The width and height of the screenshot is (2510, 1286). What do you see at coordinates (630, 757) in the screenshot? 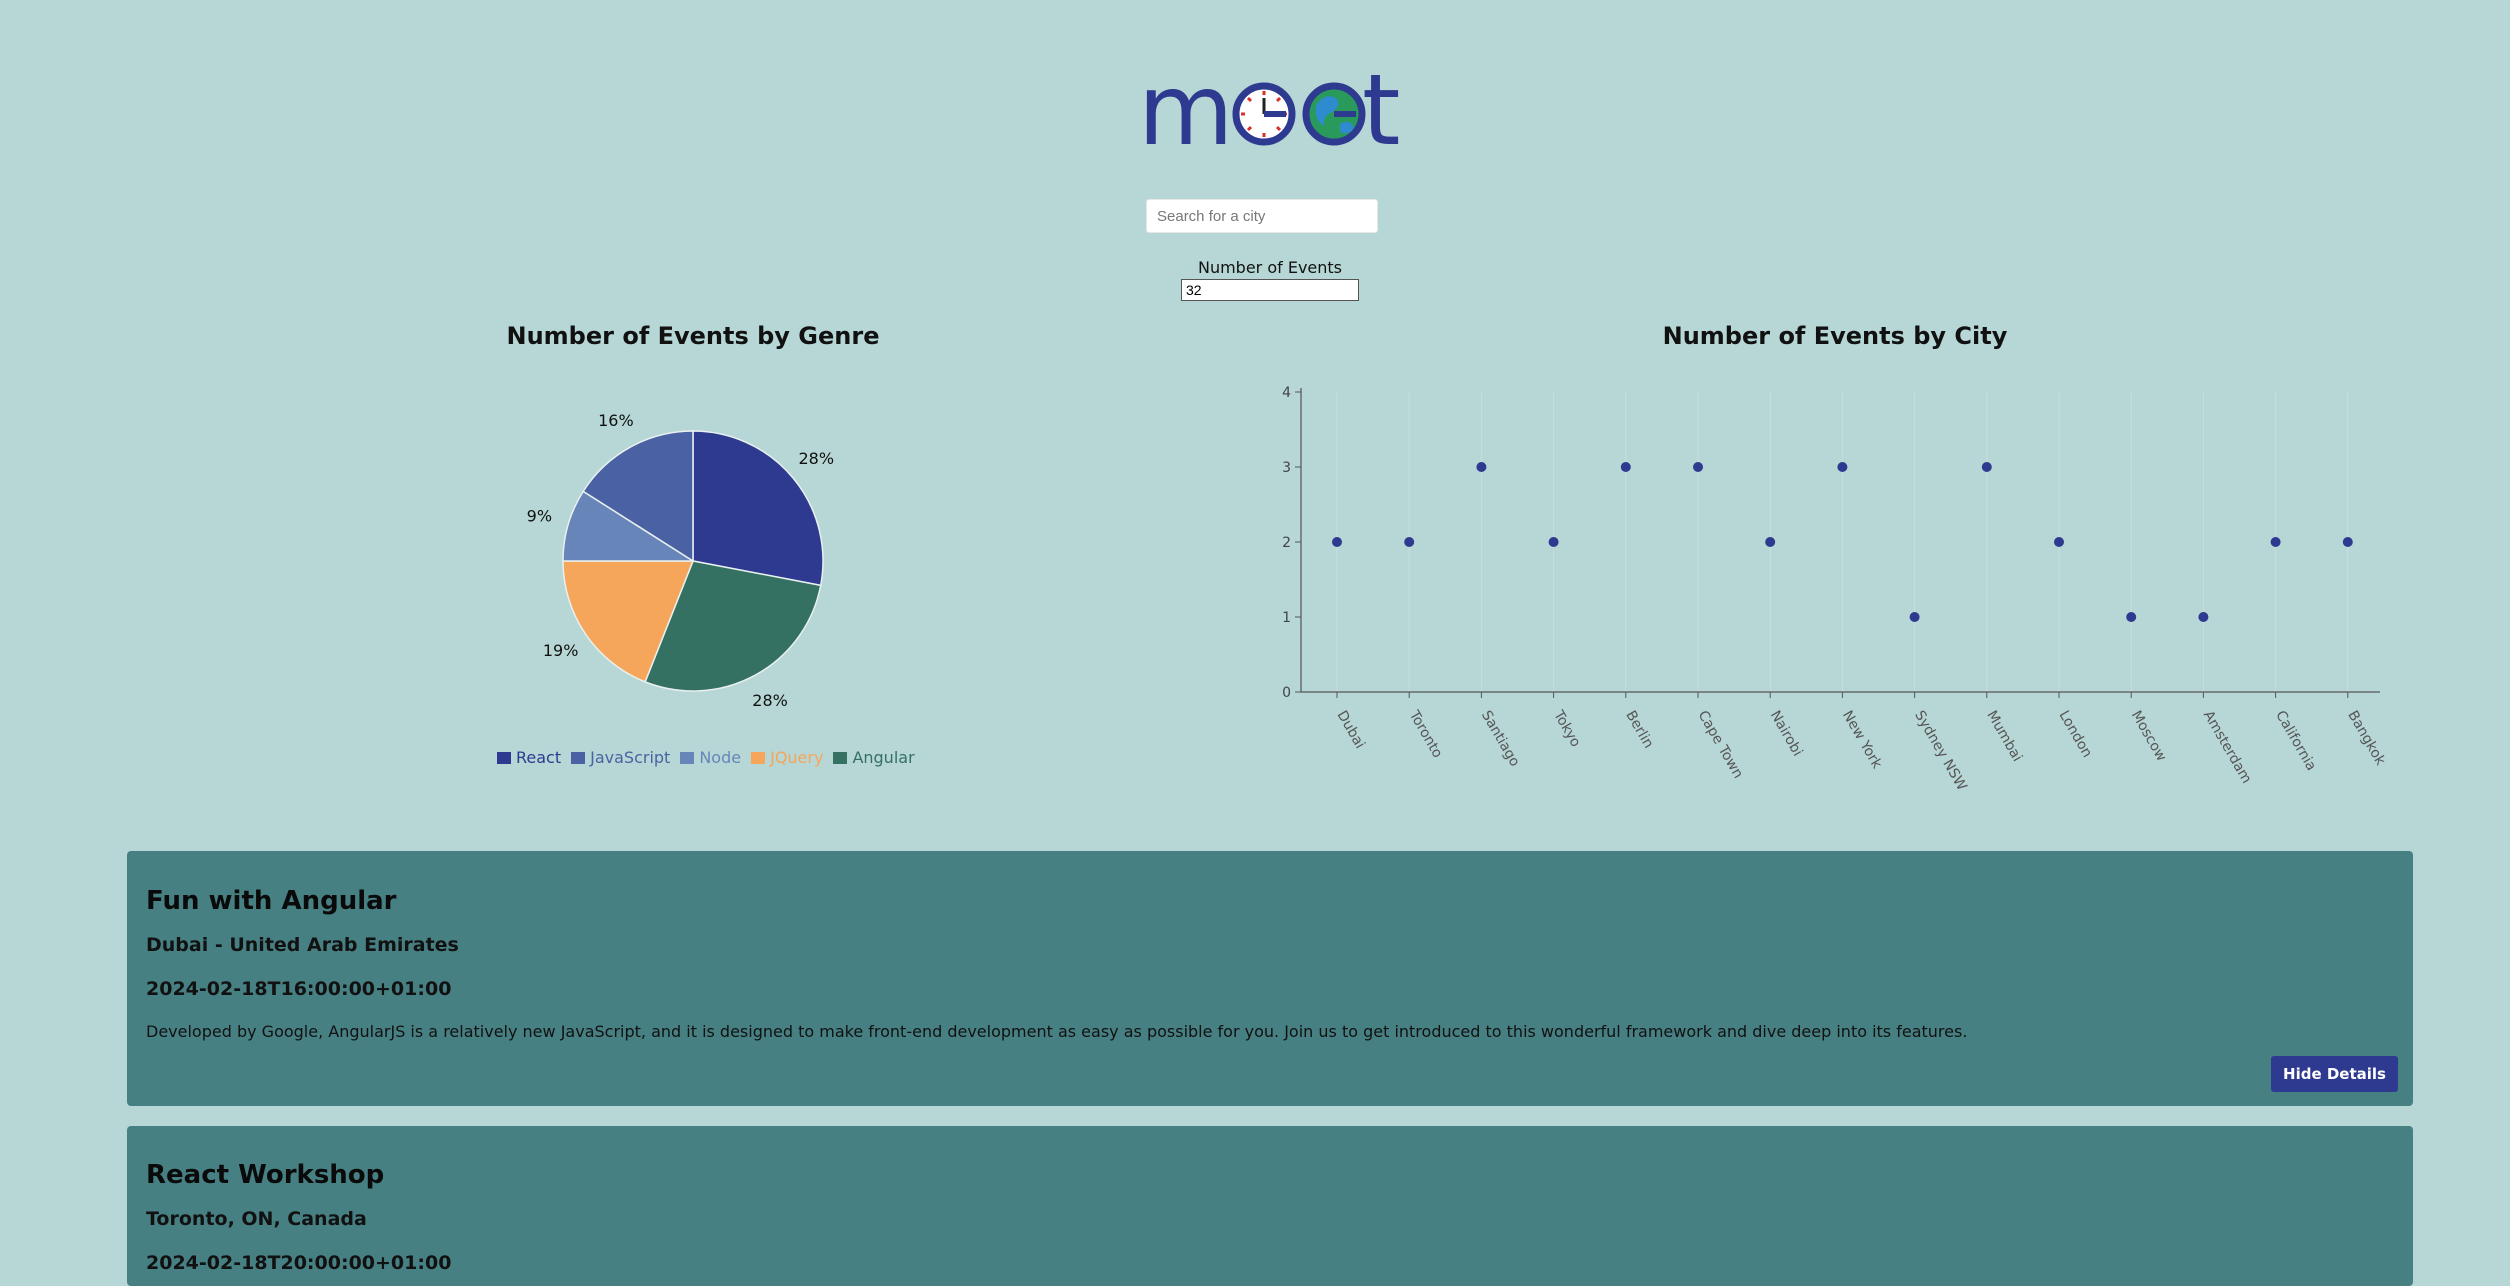
I see `legend-label: JavaScript` at bounding box center [630, 757].